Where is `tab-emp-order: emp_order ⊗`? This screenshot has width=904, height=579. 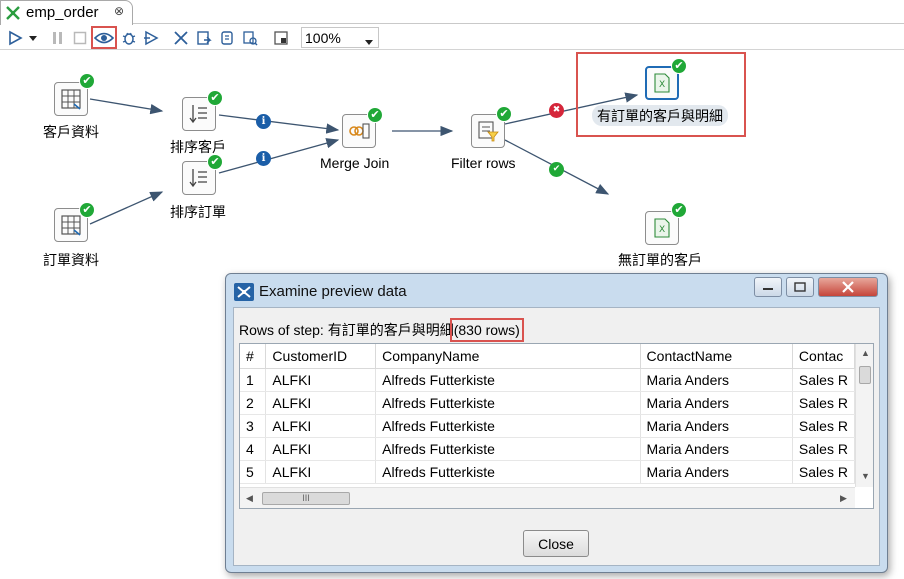 tab-emp-order: emp_order ⊗ is located at coordinates (66, 12).